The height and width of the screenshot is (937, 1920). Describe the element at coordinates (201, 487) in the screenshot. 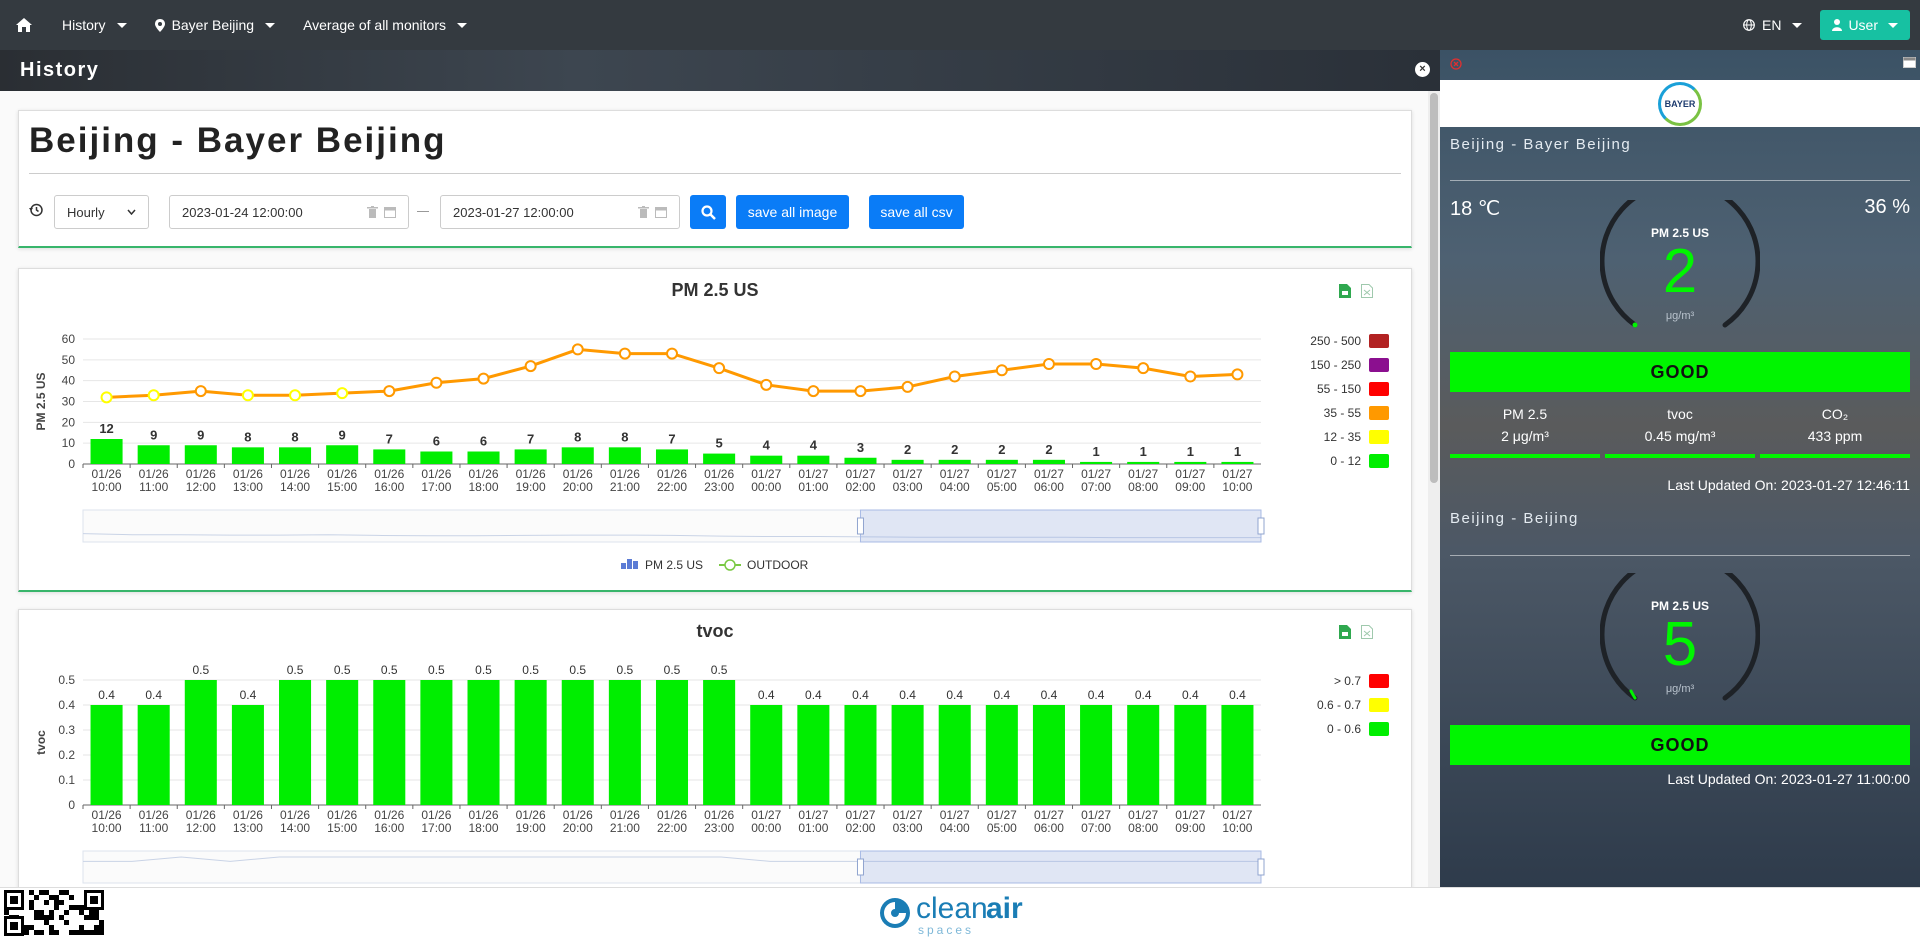

I see `x-tick-label: 12:00` at that location.